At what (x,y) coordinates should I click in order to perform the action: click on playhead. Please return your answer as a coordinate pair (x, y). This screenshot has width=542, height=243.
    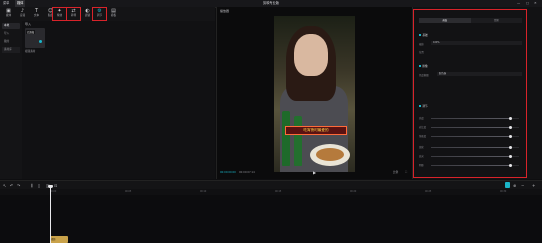
    Looking at the image, I should click on (50, 214).